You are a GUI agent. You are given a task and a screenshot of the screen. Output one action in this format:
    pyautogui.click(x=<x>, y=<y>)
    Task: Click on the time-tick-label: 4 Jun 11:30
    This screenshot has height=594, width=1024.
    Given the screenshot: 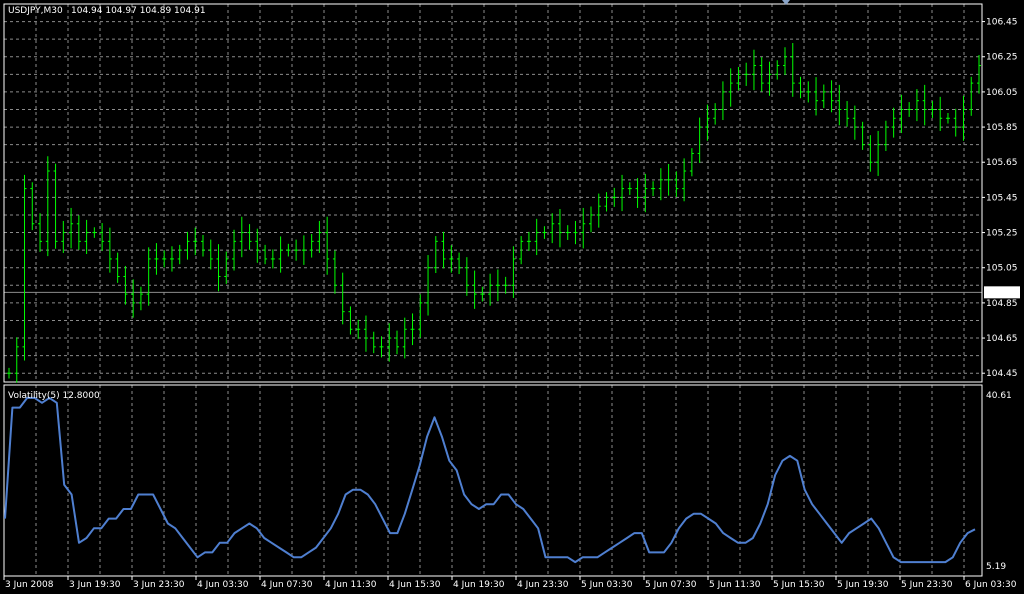 What is the action you would take?
    pyautogui.click(x=351, y=585)
    